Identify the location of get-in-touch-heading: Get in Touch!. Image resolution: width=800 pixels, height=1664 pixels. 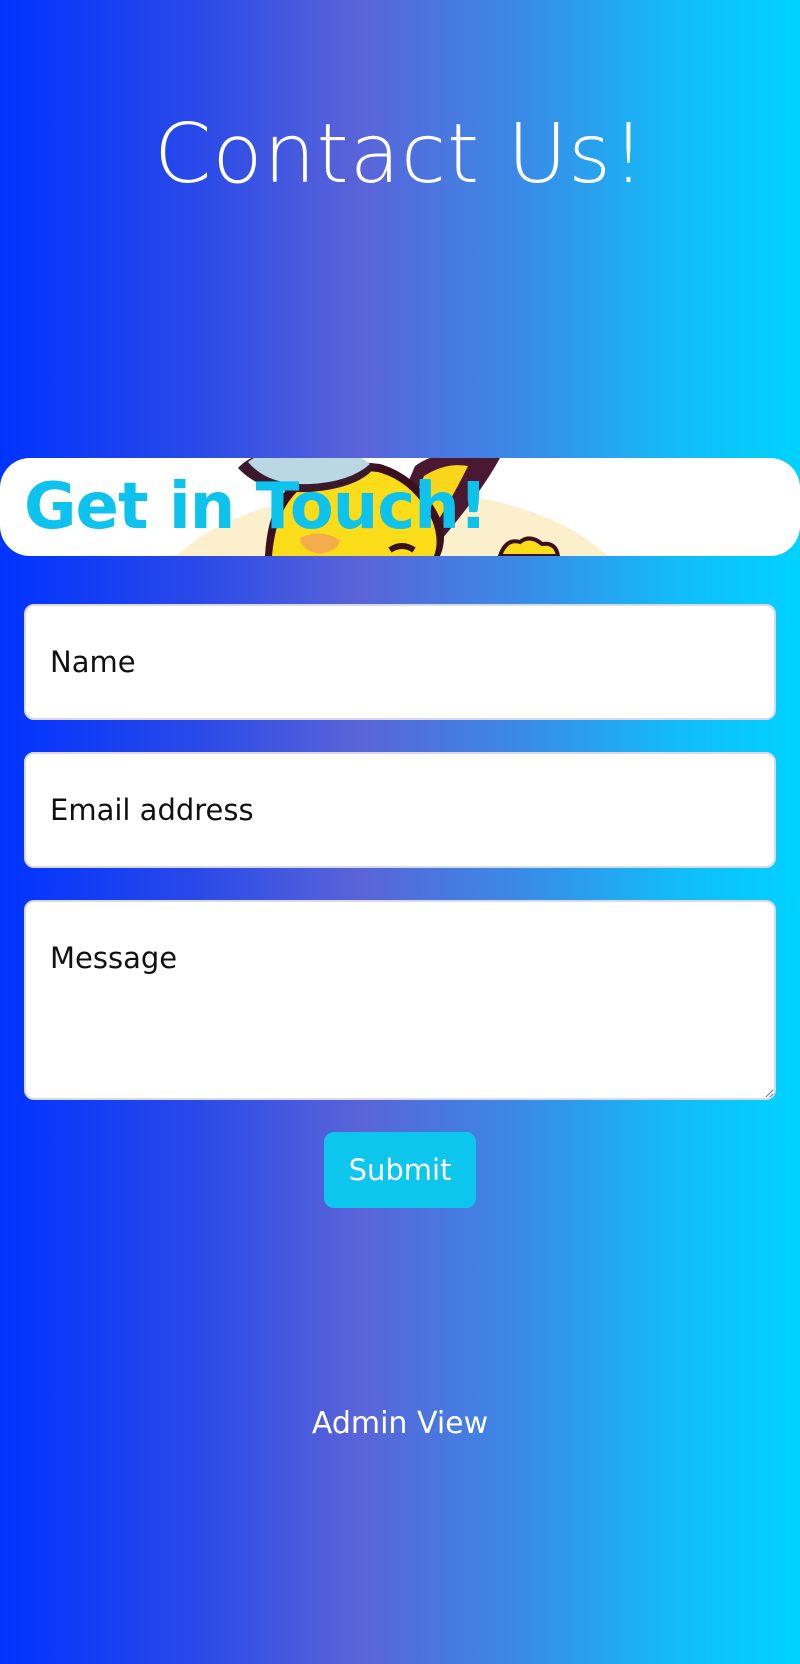
(256, 507).